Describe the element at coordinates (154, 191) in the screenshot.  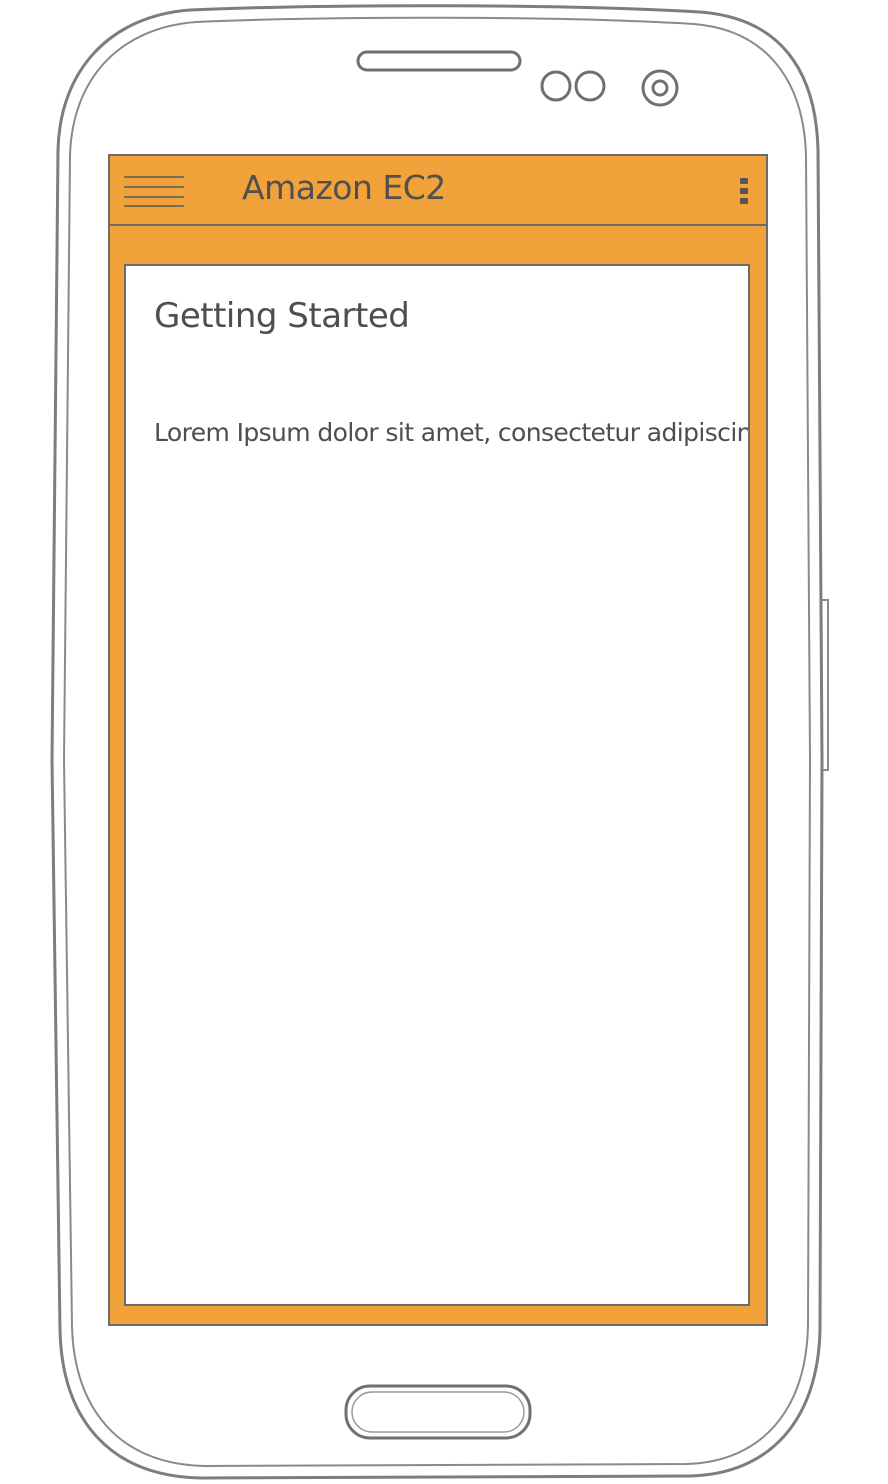
I see `hamburger-menu-icon` at that location.